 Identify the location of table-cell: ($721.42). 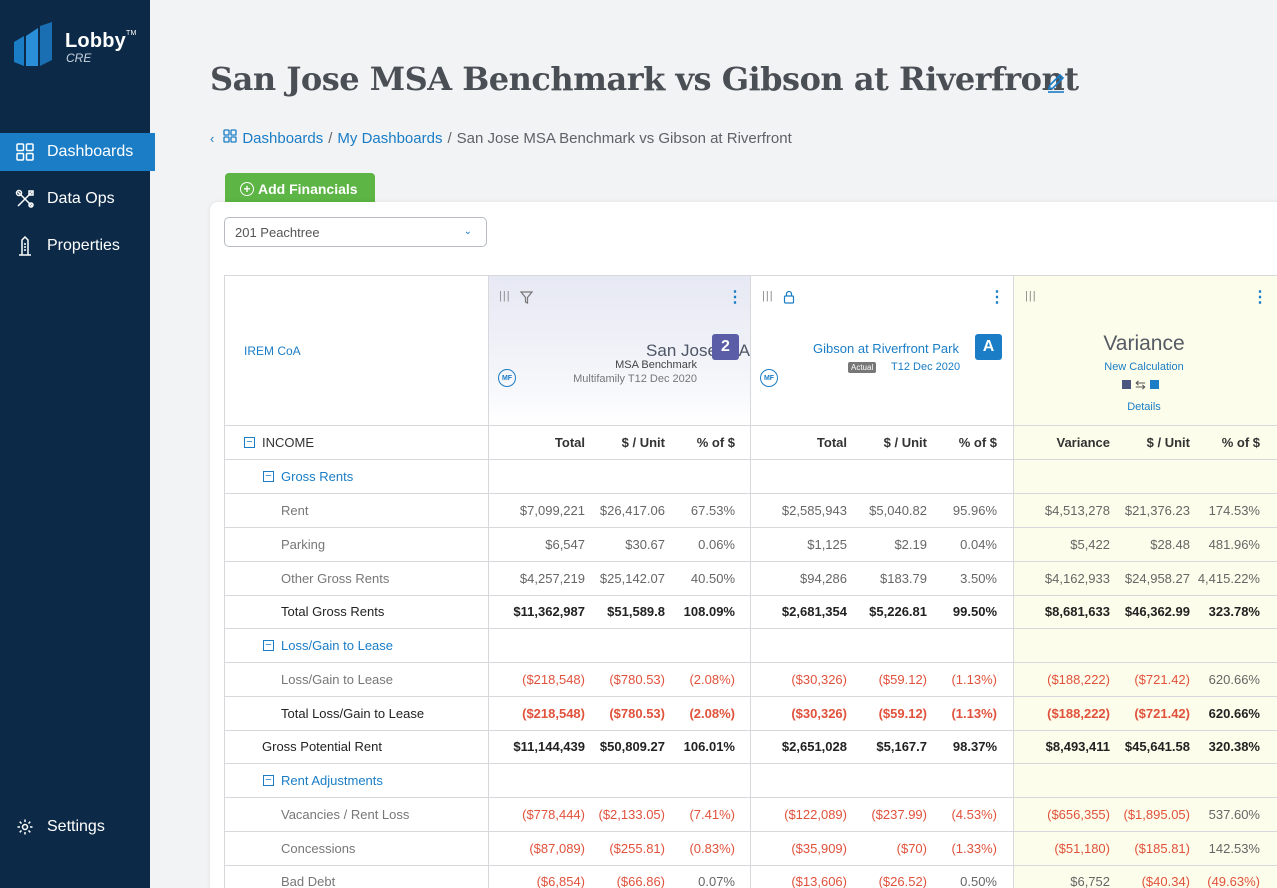
(1162, 679).